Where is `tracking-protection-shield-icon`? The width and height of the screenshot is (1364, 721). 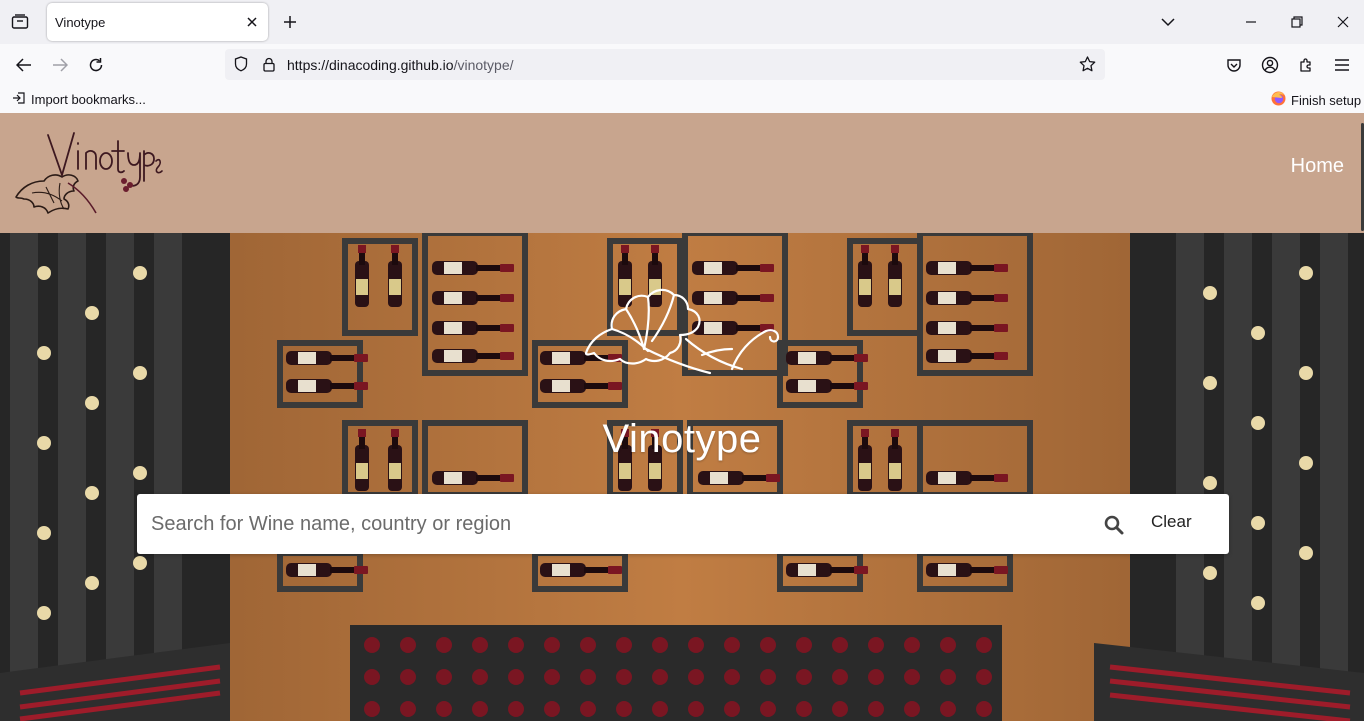
tracking-protection-shield-icon is located at coordinates (241, 64).